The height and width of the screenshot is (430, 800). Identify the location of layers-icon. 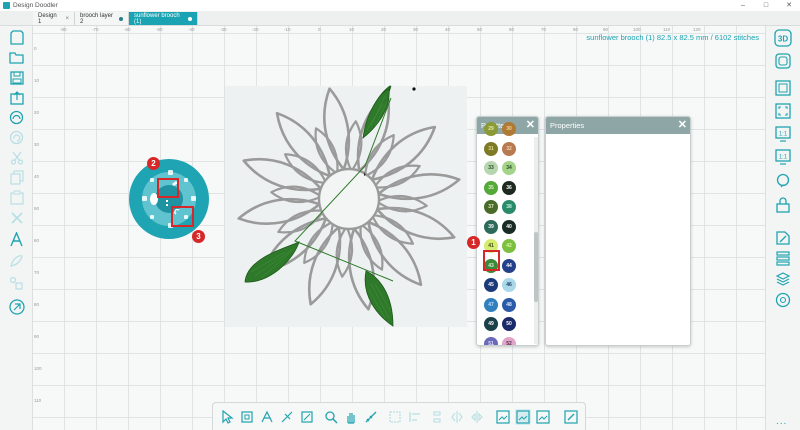
(783, 258).